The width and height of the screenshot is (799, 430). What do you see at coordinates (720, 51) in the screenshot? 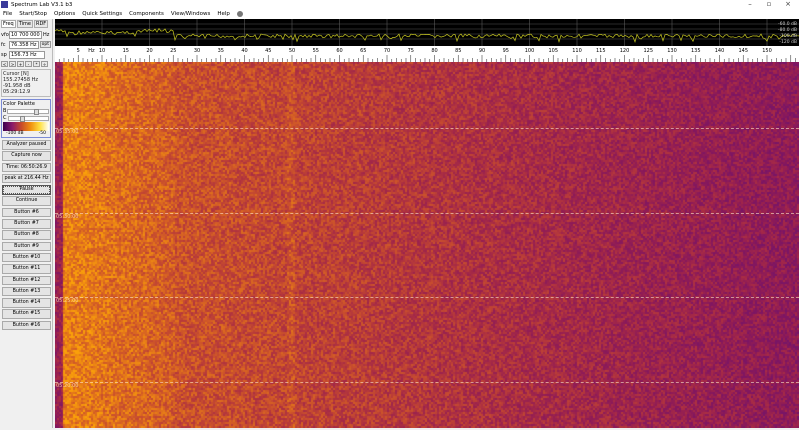
I see `freq-label: 140` at bounding box center [720, 51].